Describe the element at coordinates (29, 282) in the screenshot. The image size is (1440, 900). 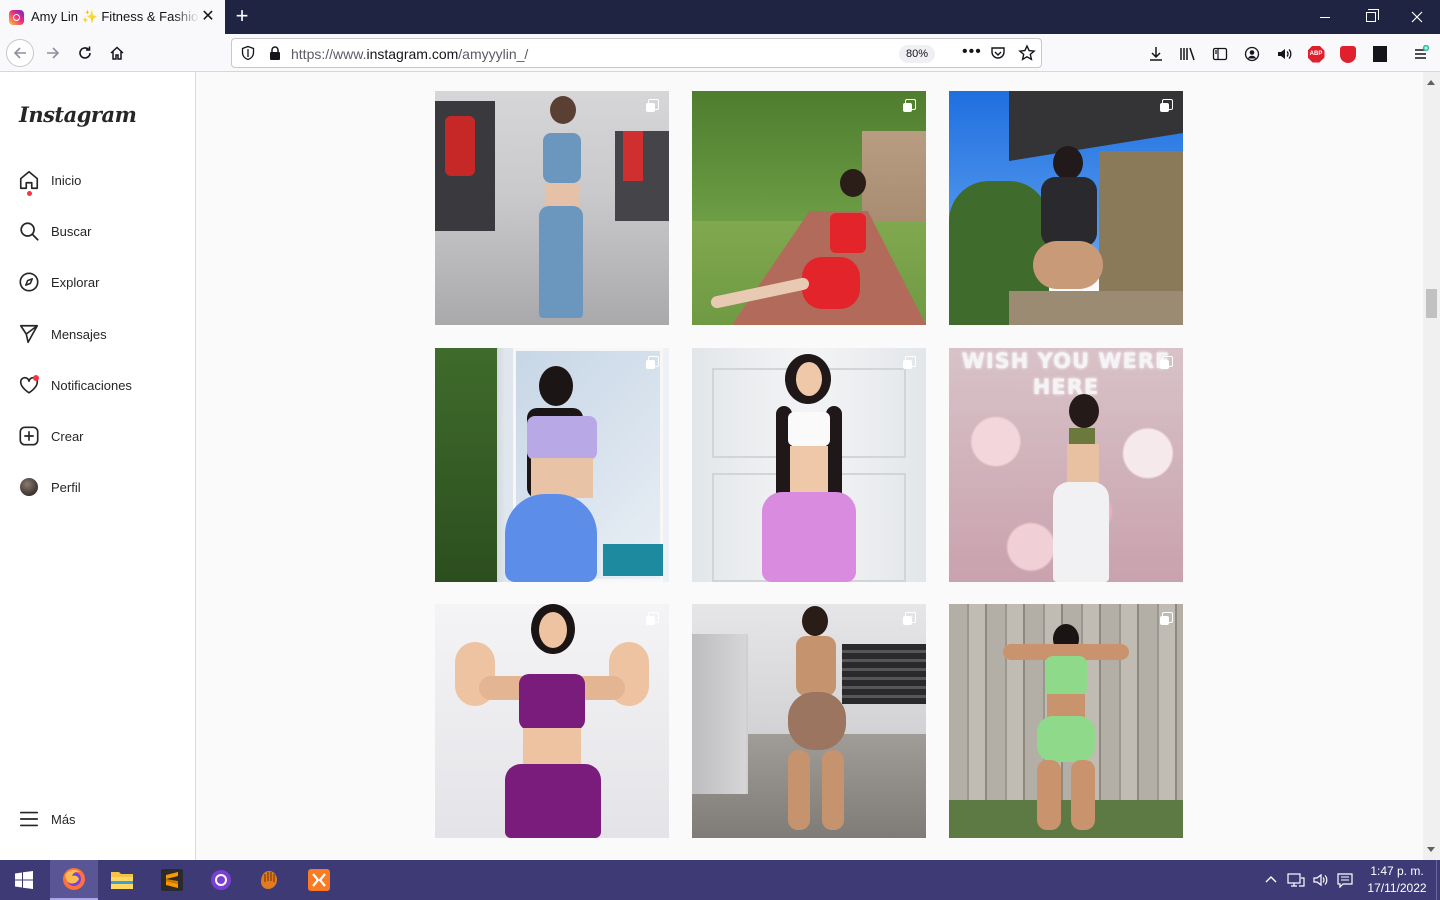
I see `compass-icon` at that location.